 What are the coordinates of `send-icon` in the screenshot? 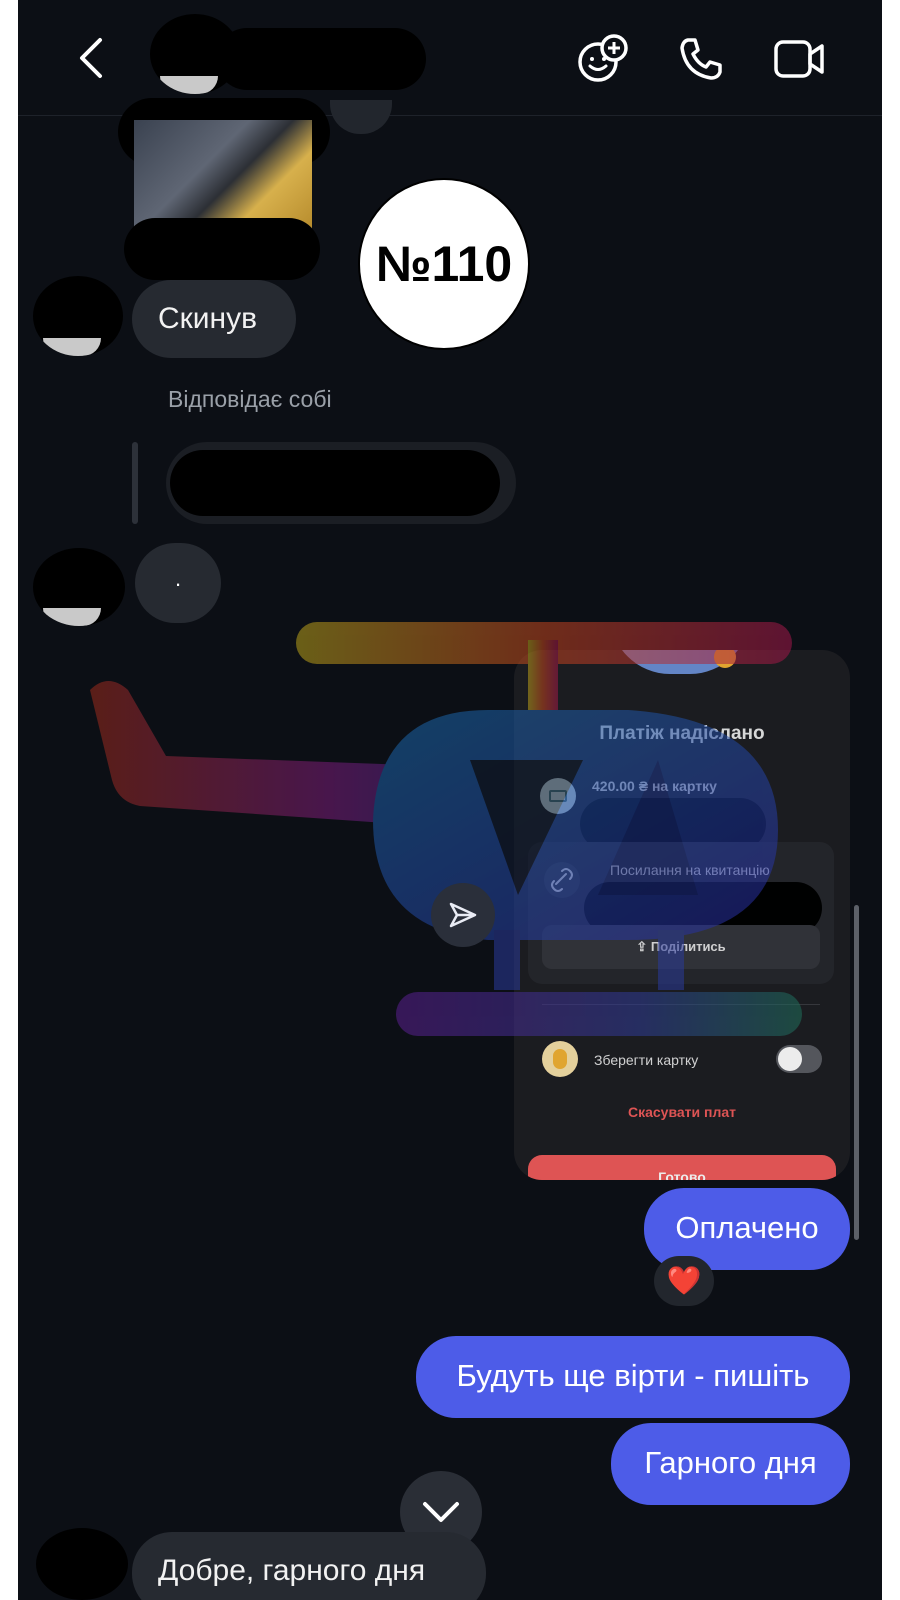 It's located at (463, 915).